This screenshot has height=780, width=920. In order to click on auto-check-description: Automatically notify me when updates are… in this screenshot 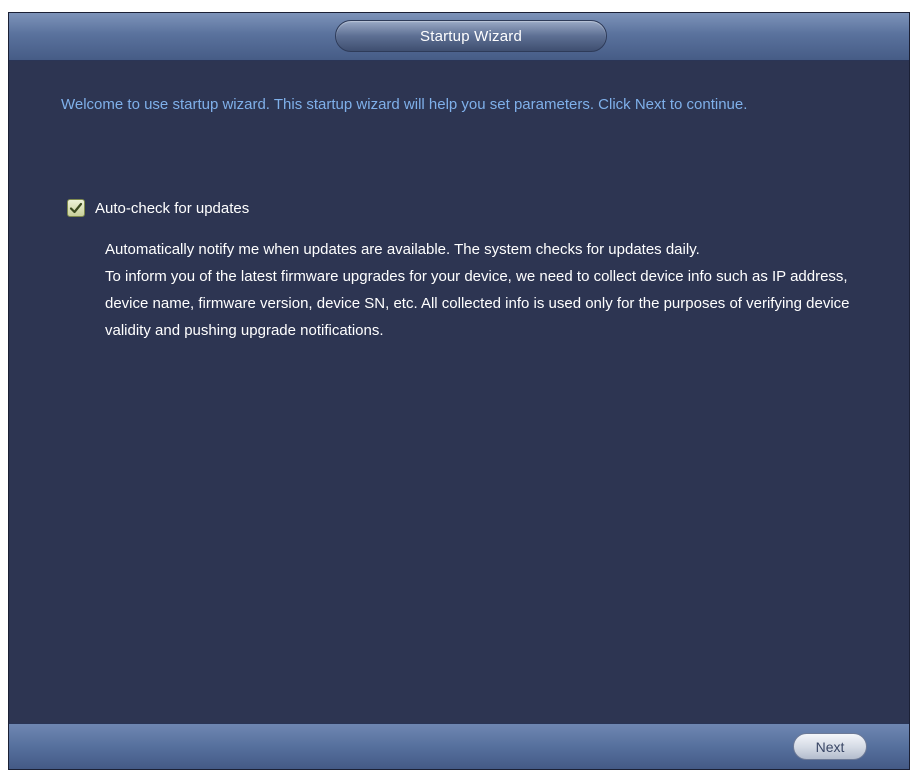, I will do `click(495, 290)`.